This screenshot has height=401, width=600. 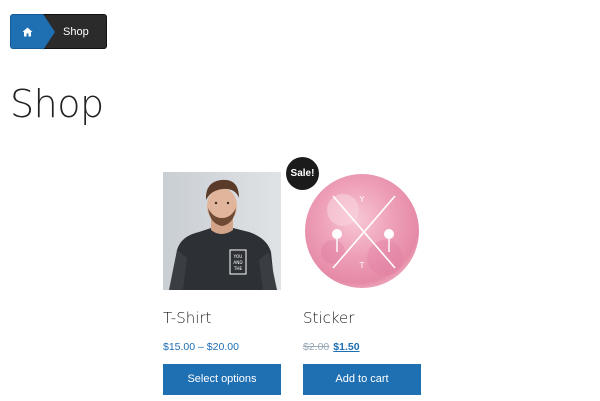 I want to click on product-price-tshirt: $15.00 – $20.00, so click(x=201, y=347).